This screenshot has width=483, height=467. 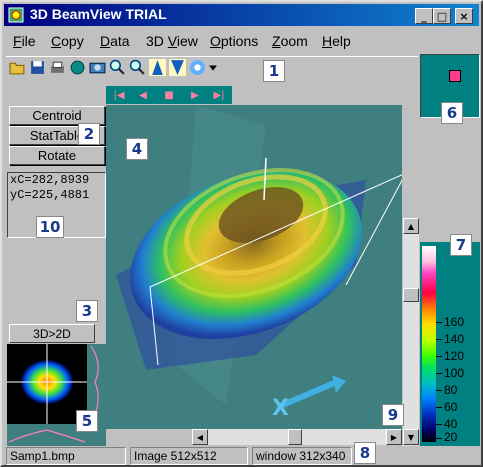 I want to click on menu-copy: Copy, so click(x=67, y=41).